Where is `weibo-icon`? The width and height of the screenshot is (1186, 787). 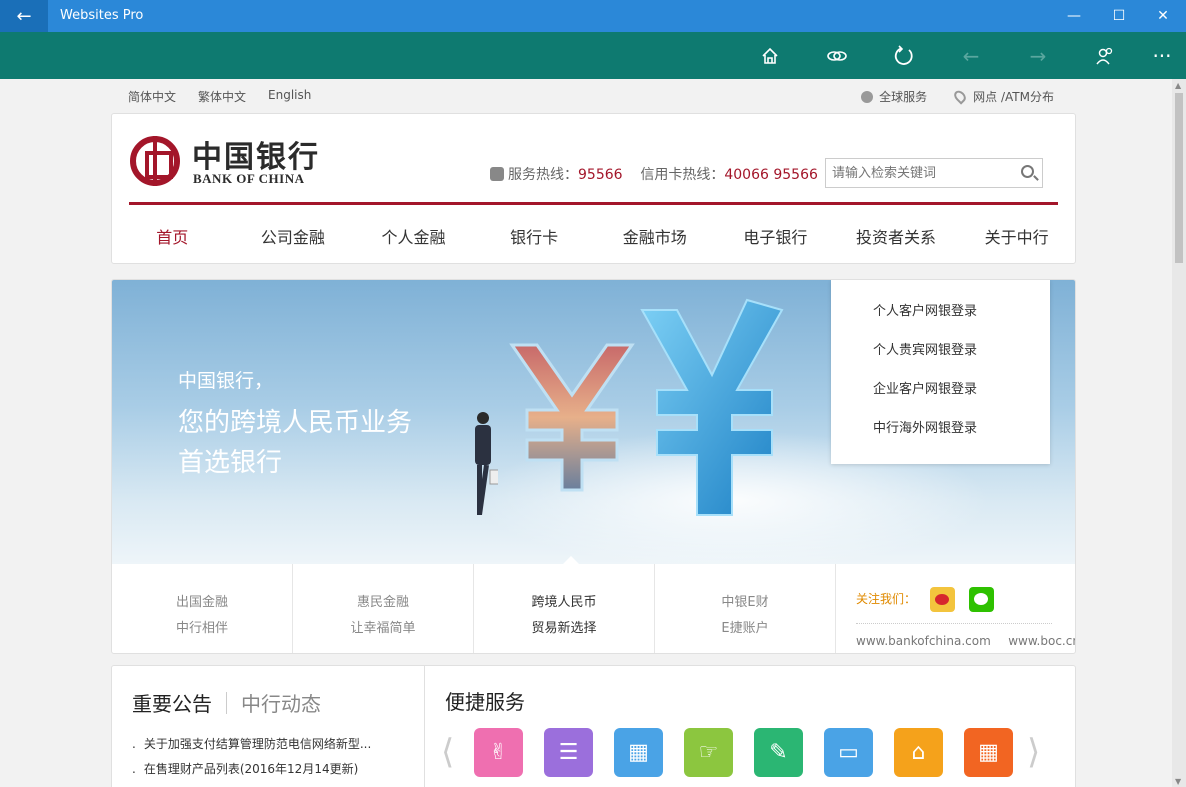
weibo-icon is located at coordinates (943, 599).